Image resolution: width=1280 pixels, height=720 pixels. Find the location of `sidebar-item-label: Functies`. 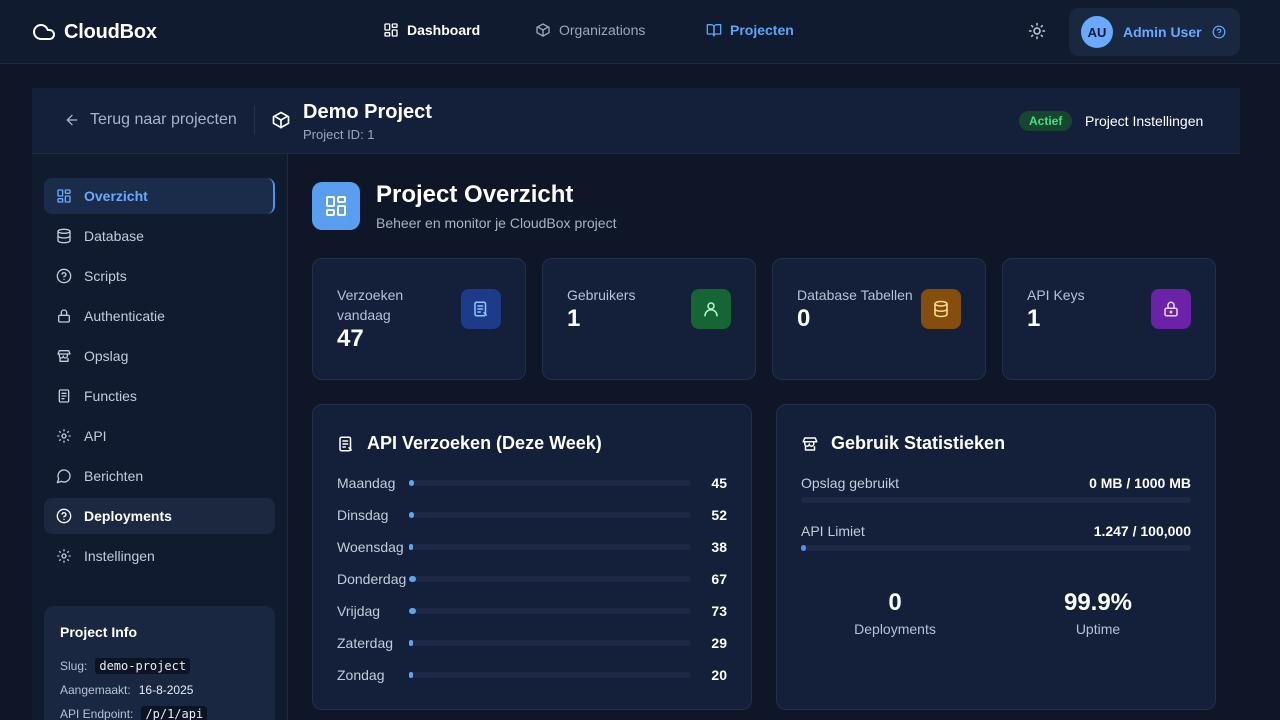

sidebar-item-label: Functies is located at coordinates (110, 396).